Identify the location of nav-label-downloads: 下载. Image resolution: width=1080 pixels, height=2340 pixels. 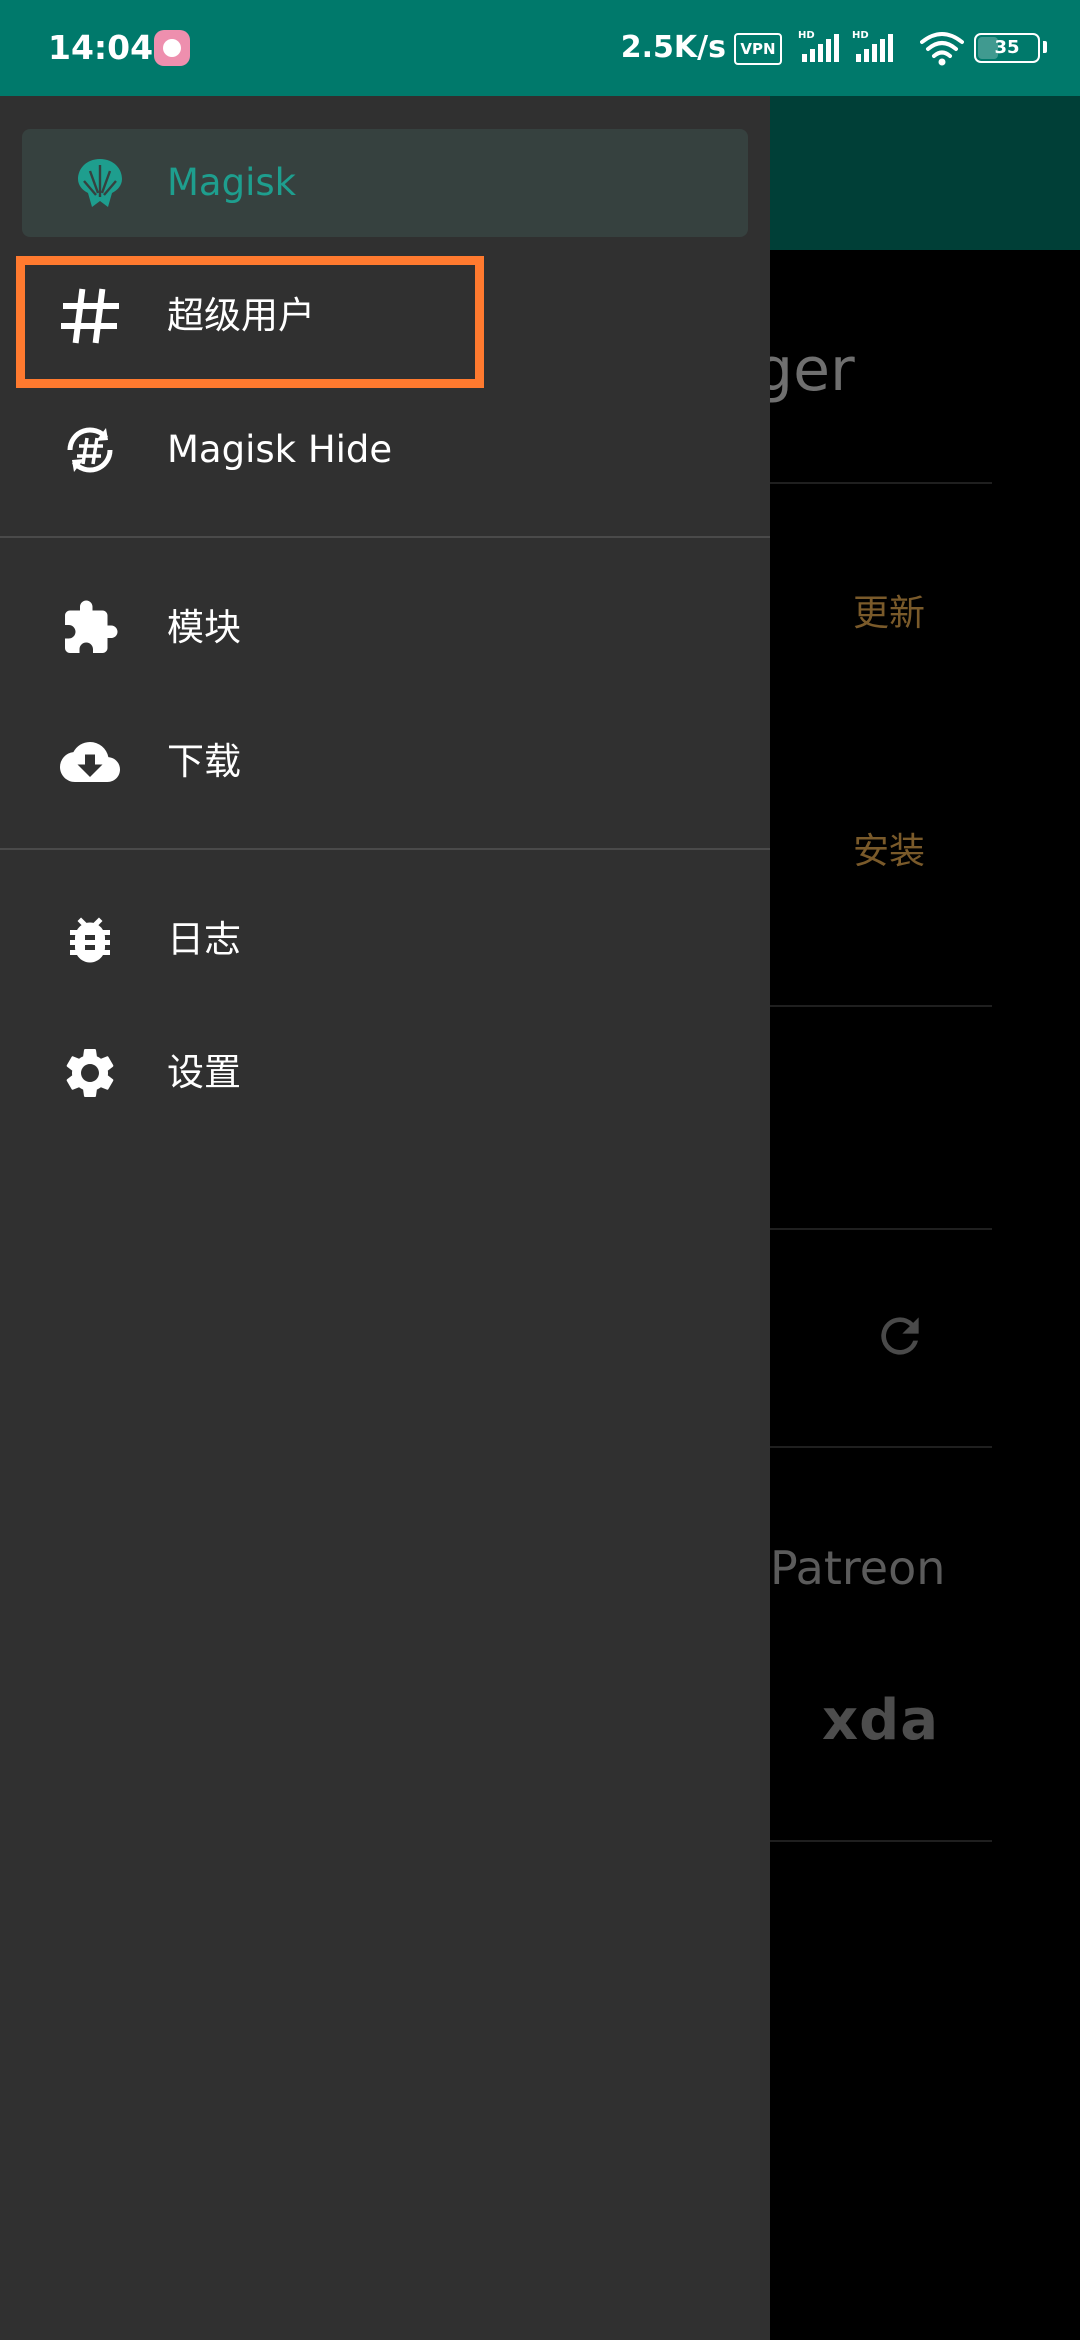
(204, 761).